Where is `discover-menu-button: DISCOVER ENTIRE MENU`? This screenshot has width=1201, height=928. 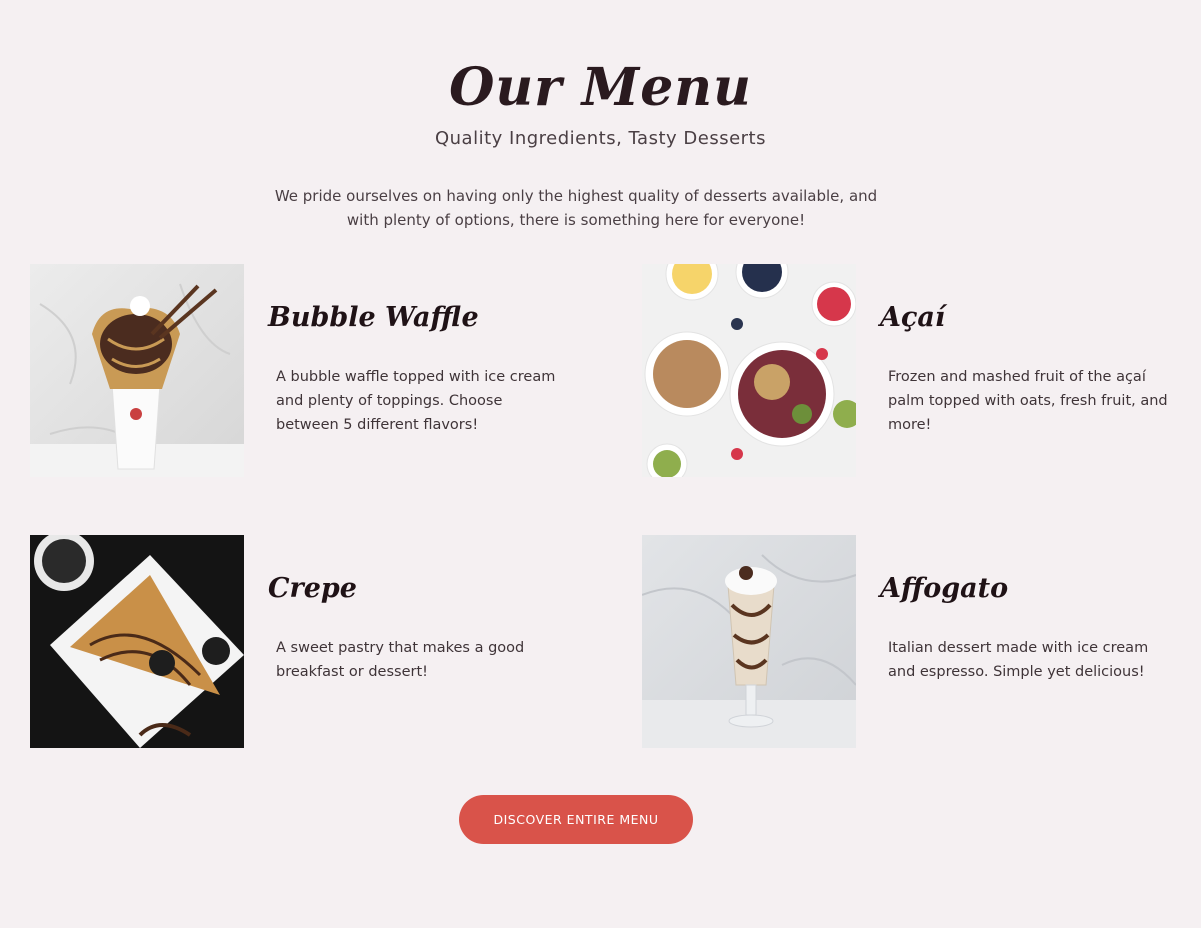 discover-menu-button: DISCOVER ENTIRE MENU is located at coordinates (576, 819).